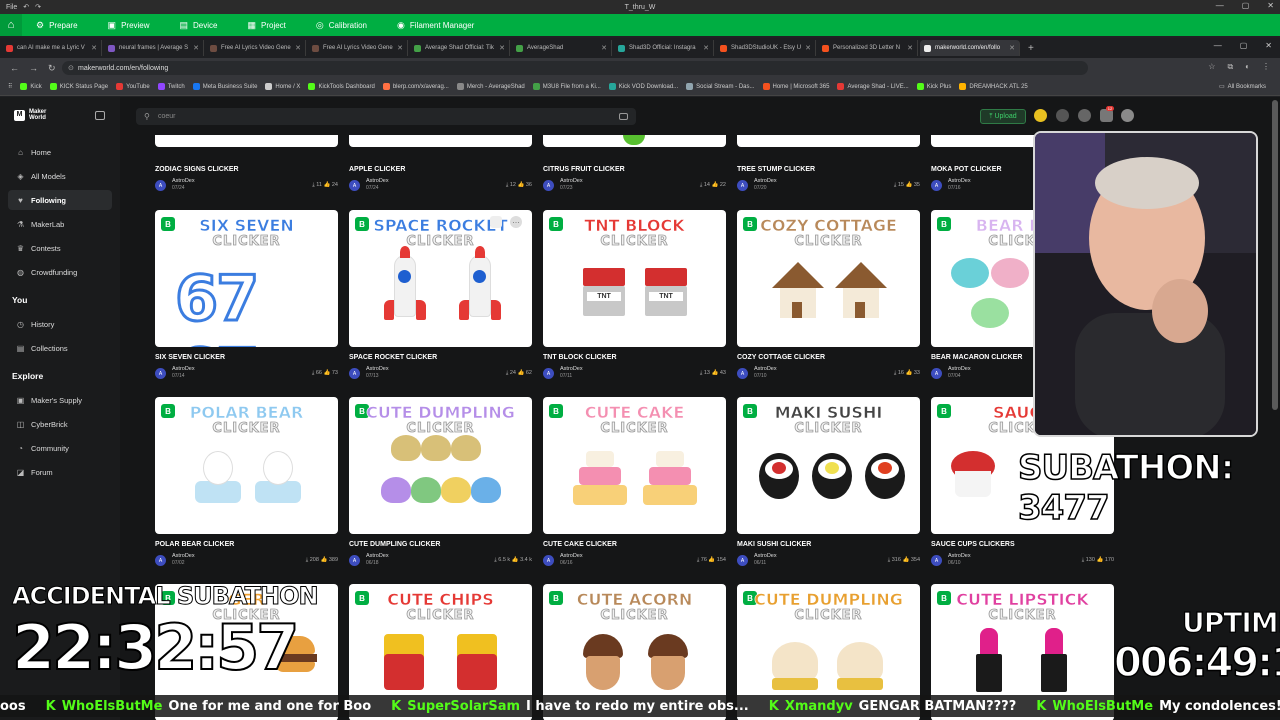  What do you see at coordinates (776, 169) in the screenshot?
I see `model-title: TREE STUMP CLICKER` at bounding box center [776, 169].